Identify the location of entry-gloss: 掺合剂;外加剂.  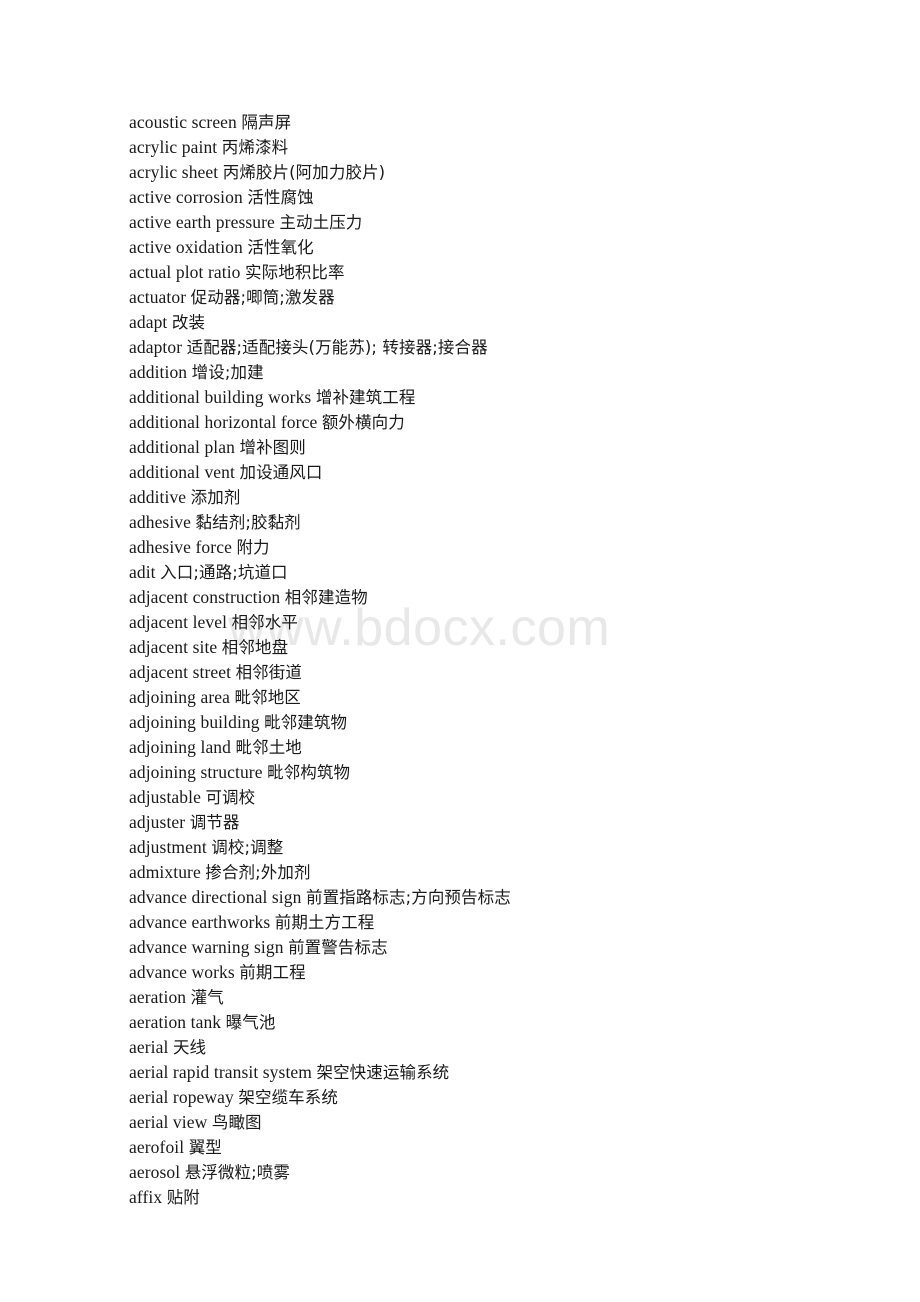
(258, 872).